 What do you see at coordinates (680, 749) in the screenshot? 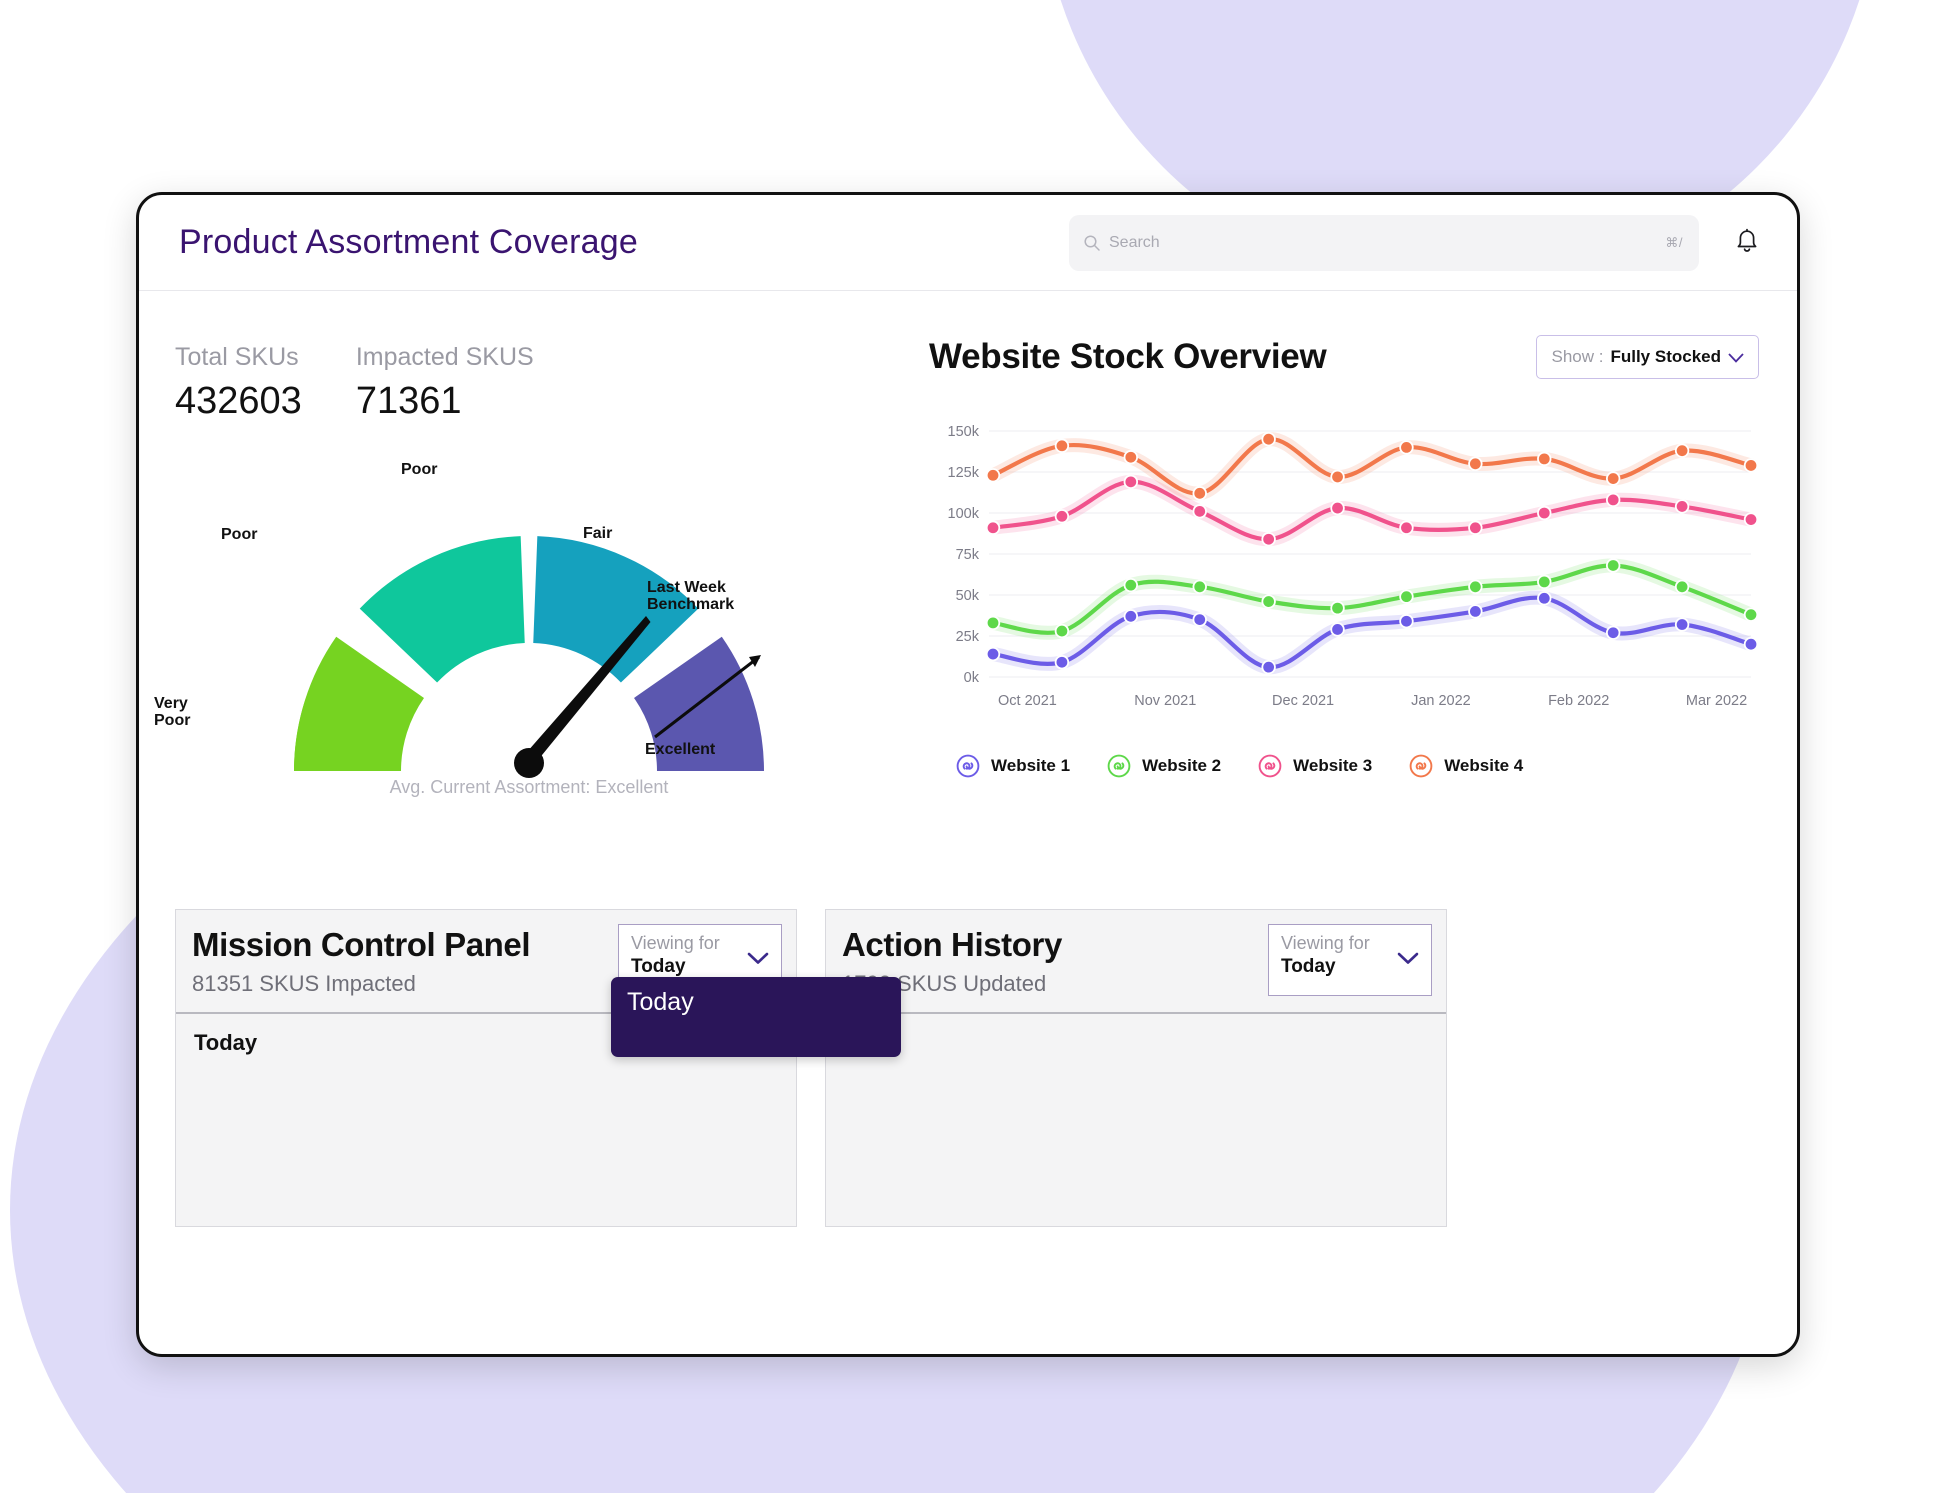
I see `gauge-label-excellent: Excellent` at bounding box center [680, 749].